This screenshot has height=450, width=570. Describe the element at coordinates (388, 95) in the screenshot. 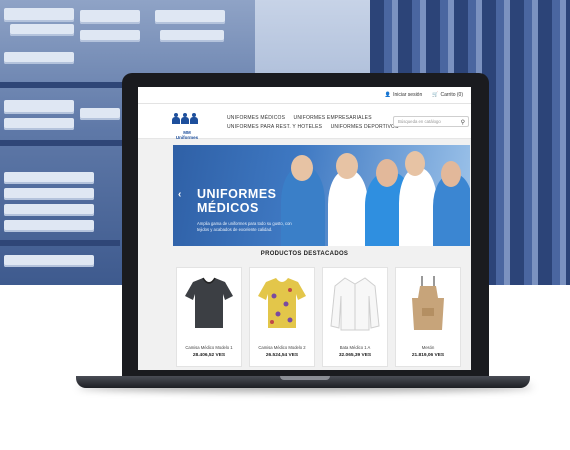

I see `user-icon: 👤` at that location.